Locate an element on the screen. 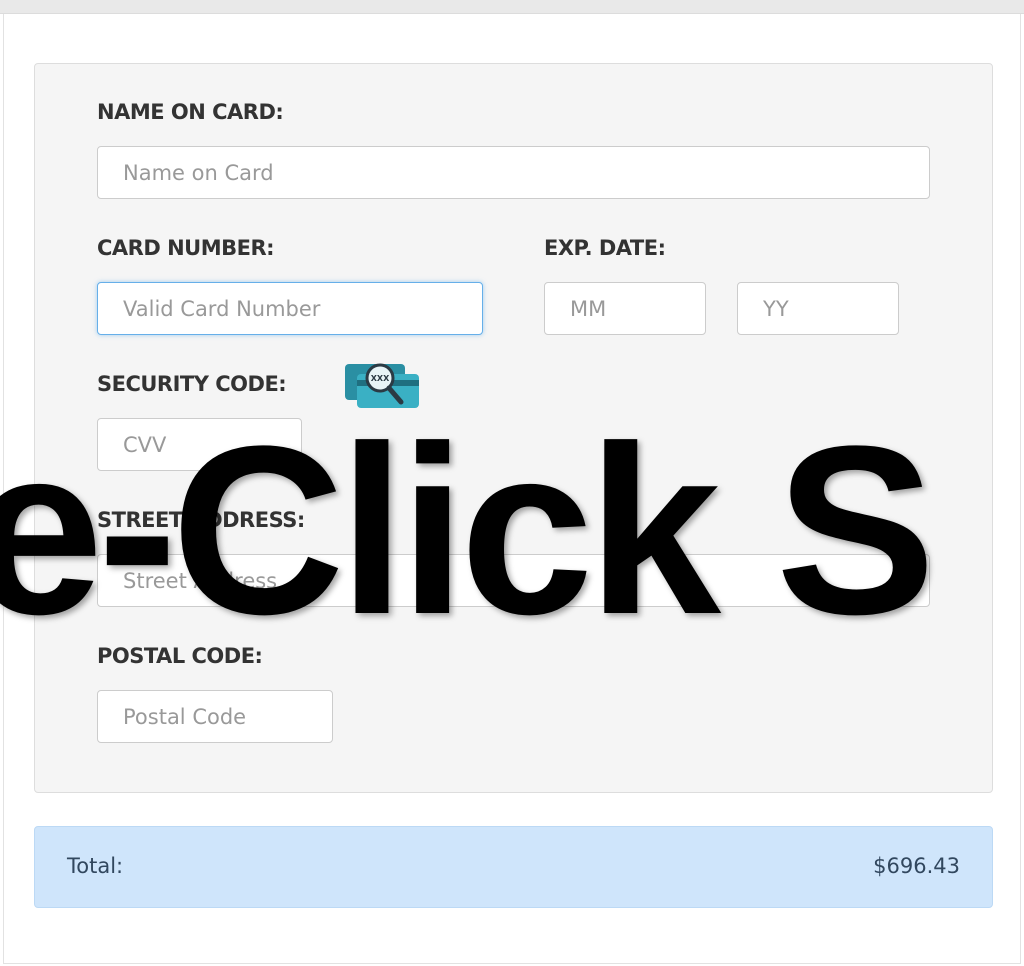  postal-code-label: POSTAL CODE: is located at coordinates (180, 656).